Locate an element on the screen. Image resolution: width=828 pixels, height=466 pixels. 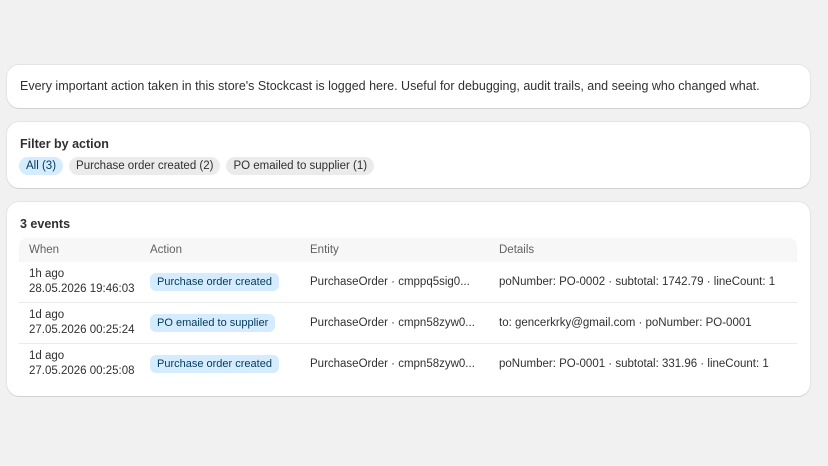
timestamp: 28.05.2026 19:46:03 is located at coordinates (82, 289).